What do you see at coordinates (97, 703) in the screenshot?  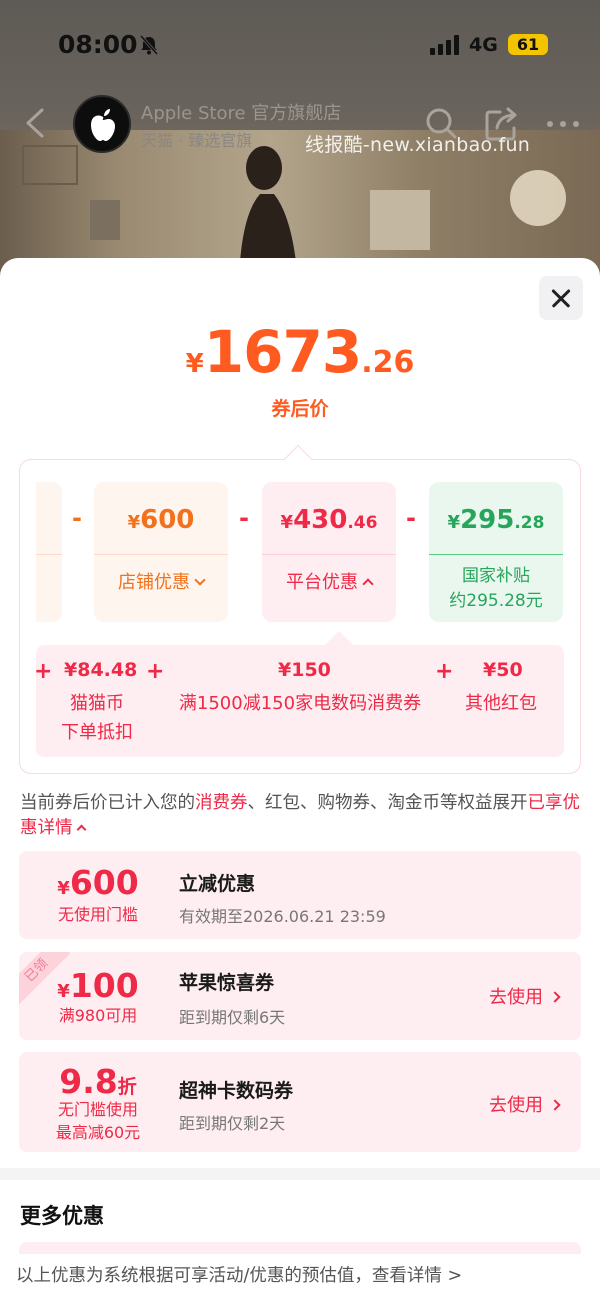 I see `sub-item-desc-line: 猫猫币` at bounding box center [97, 703].